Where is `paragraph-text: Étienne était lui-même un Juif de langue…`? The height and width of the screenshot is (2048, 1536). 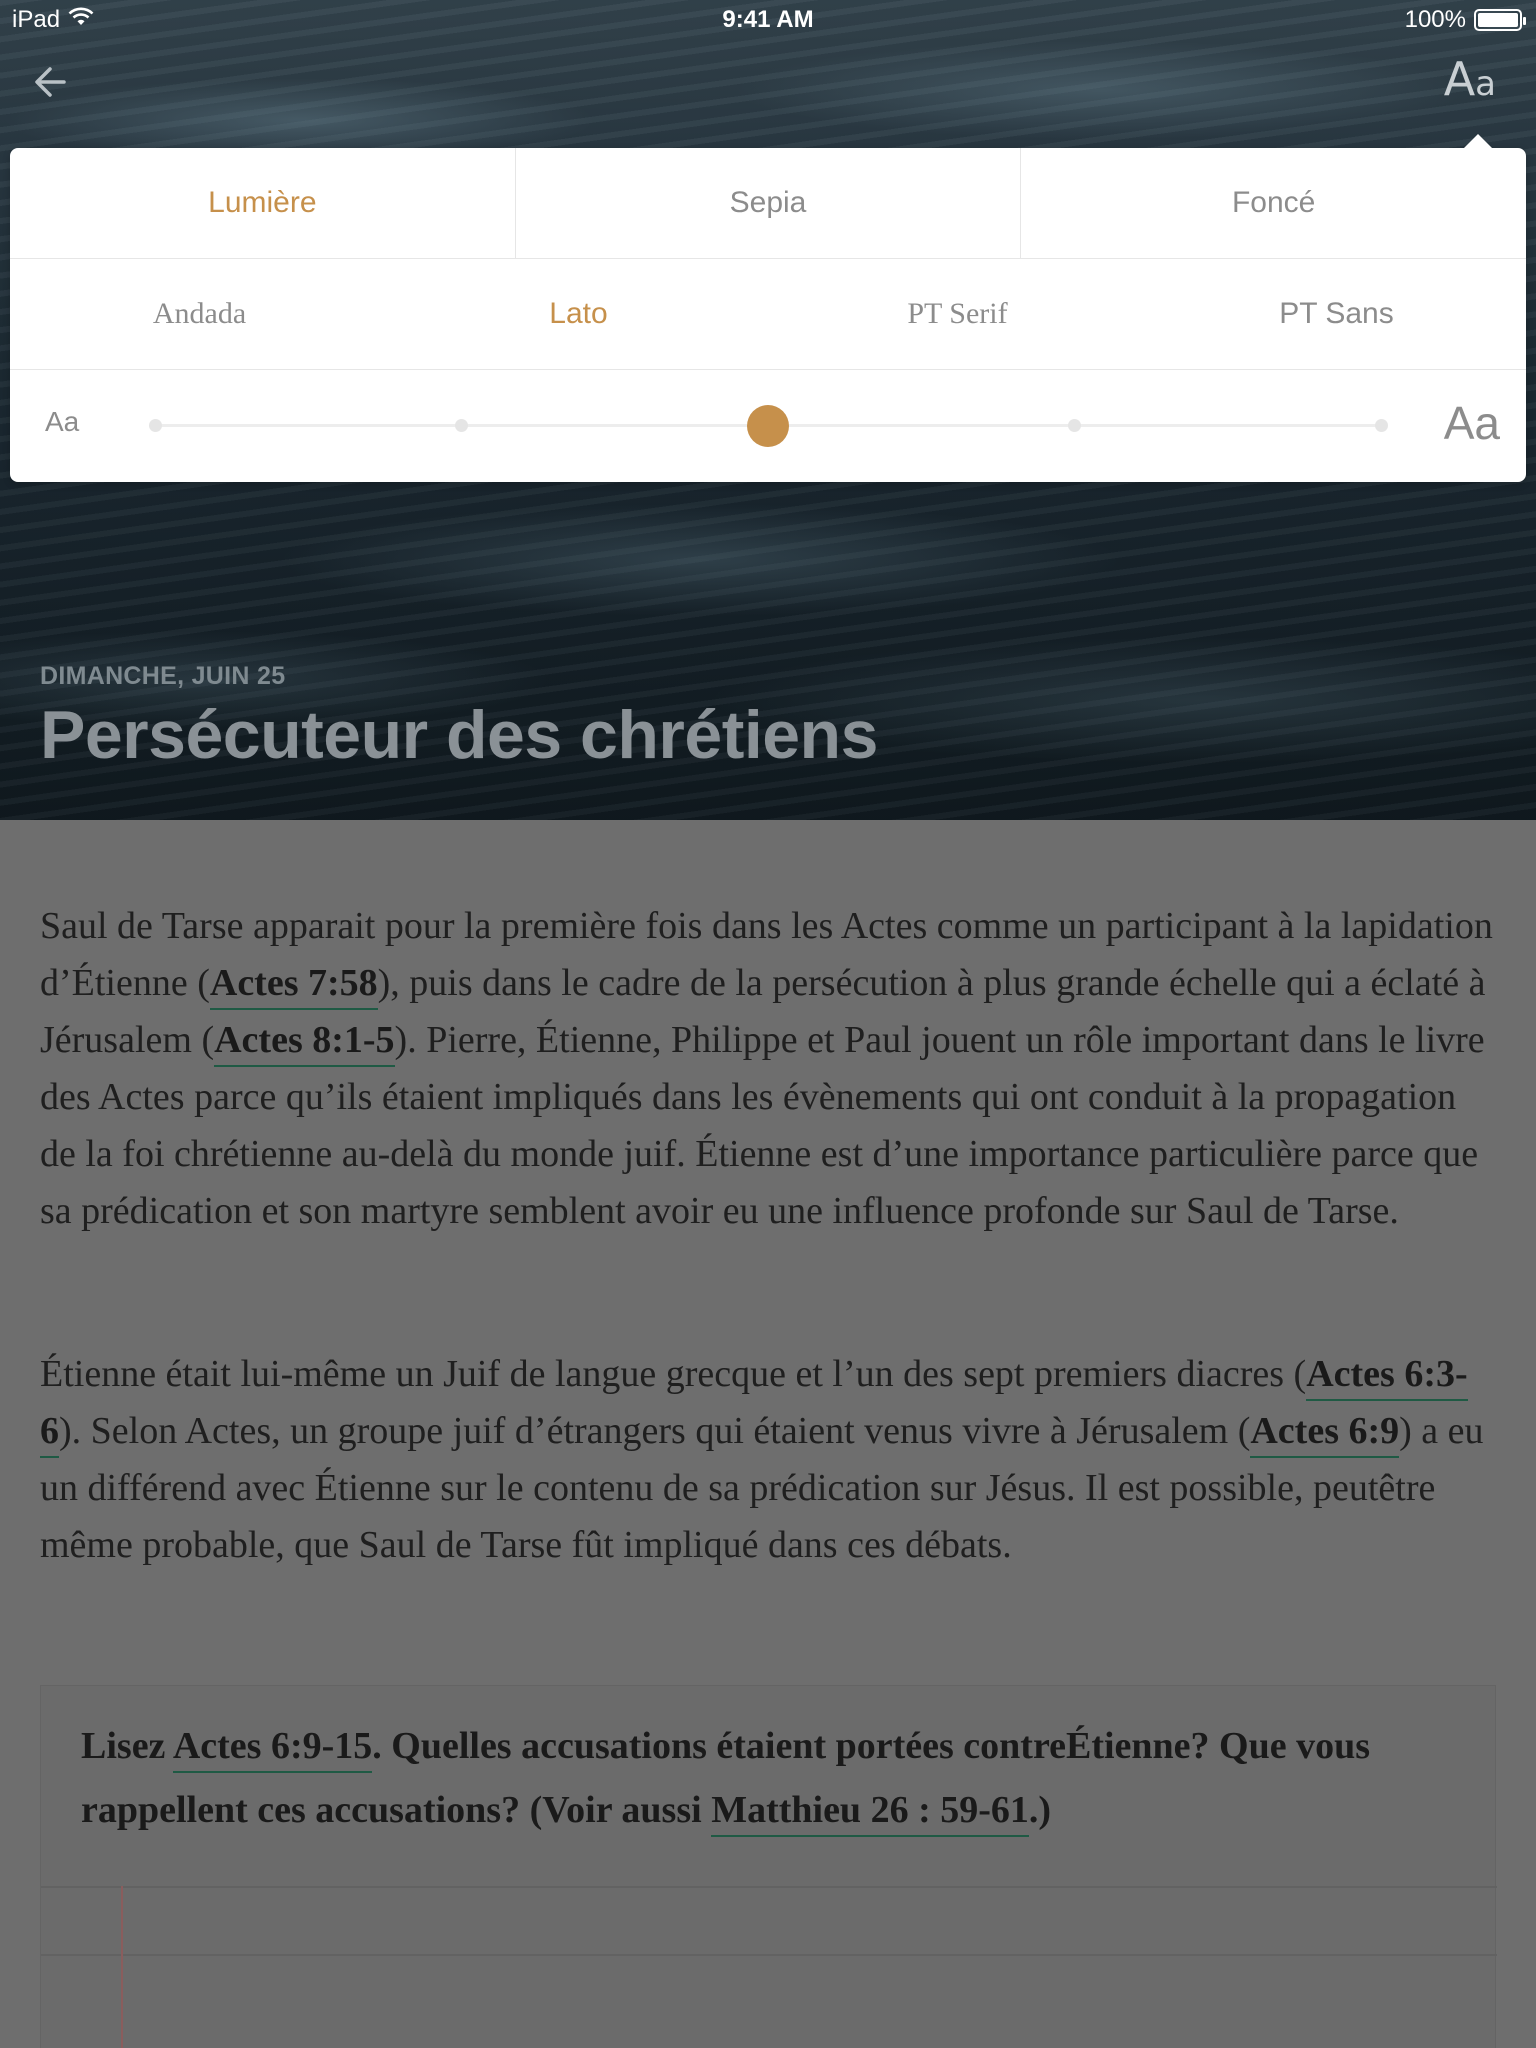
paragraph-text: Étienne était lui-même un Juif de langue… is located at coordinates (673, 1374).